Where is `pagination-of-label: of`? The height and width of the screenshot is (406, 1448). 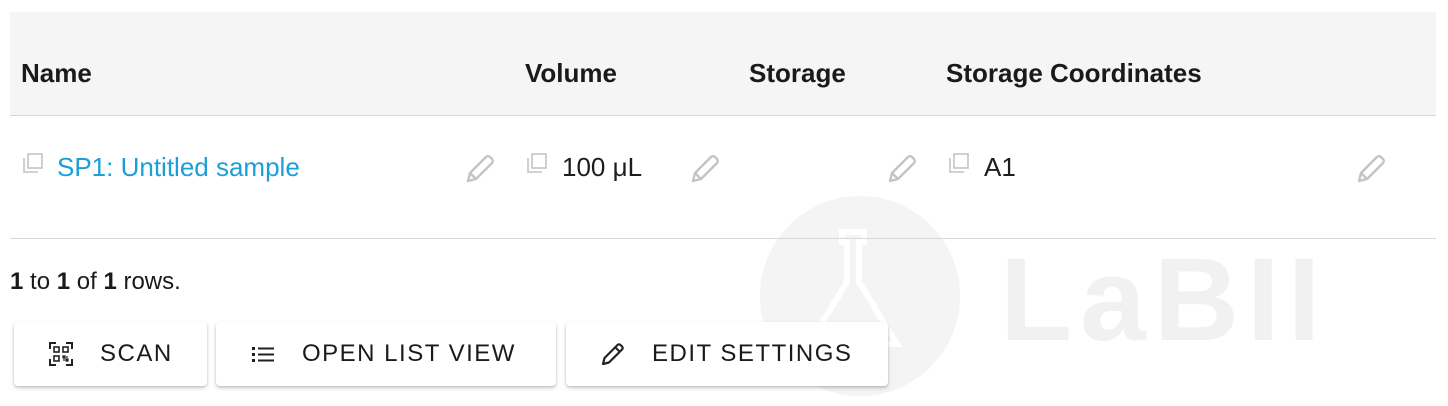
pagination-of-label: of is located at coordinates (86, 281).